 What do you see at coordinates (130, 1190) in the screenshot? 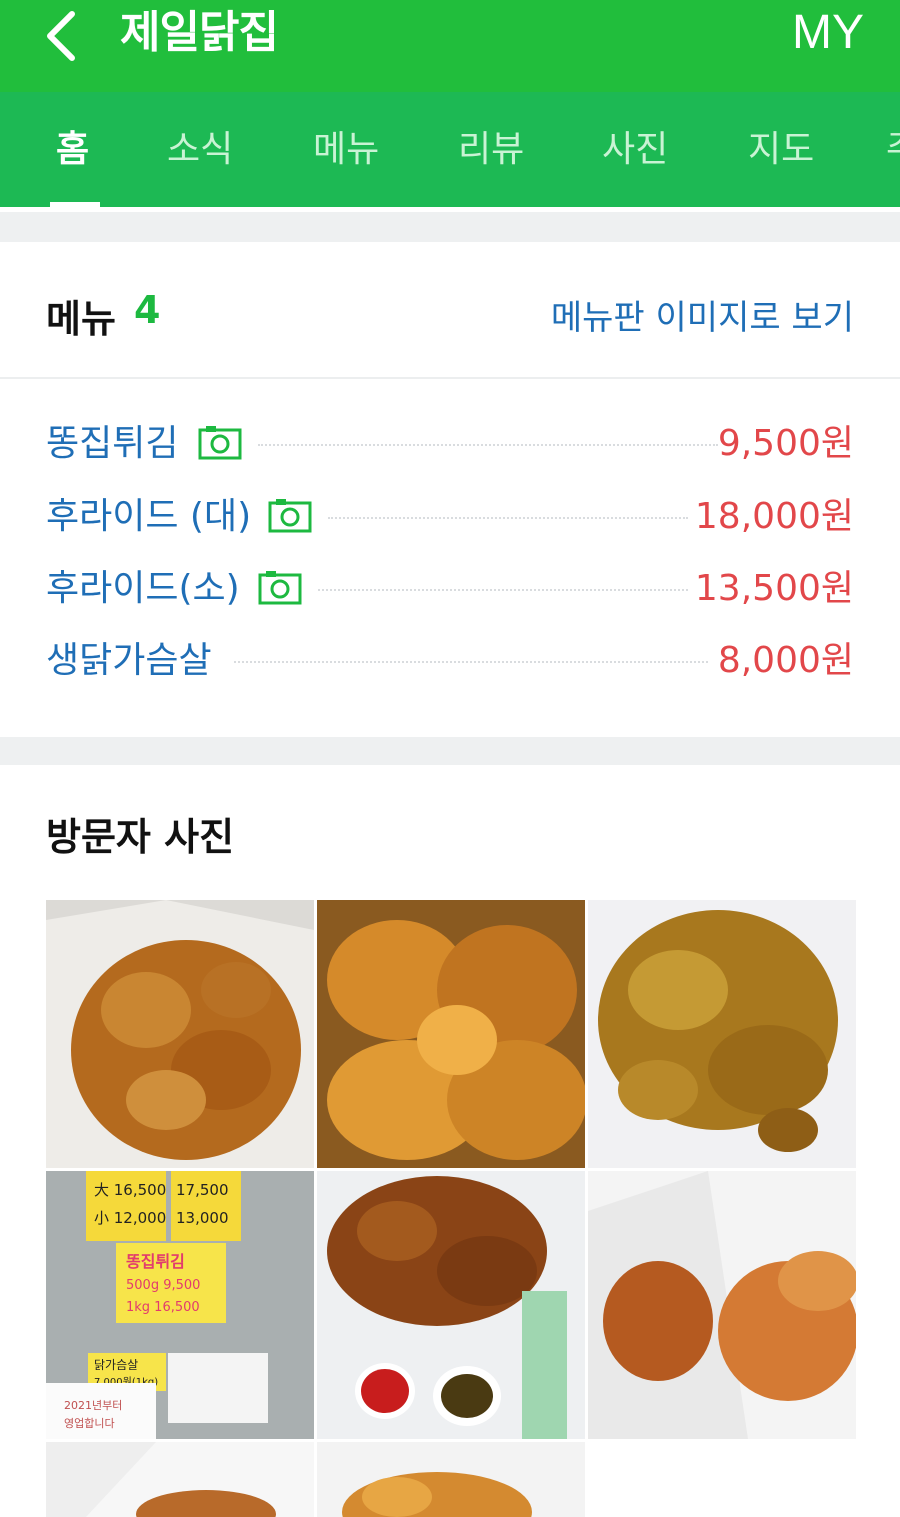
I see `sign-text: 大 16,500` at bounding box center [130, 1190].